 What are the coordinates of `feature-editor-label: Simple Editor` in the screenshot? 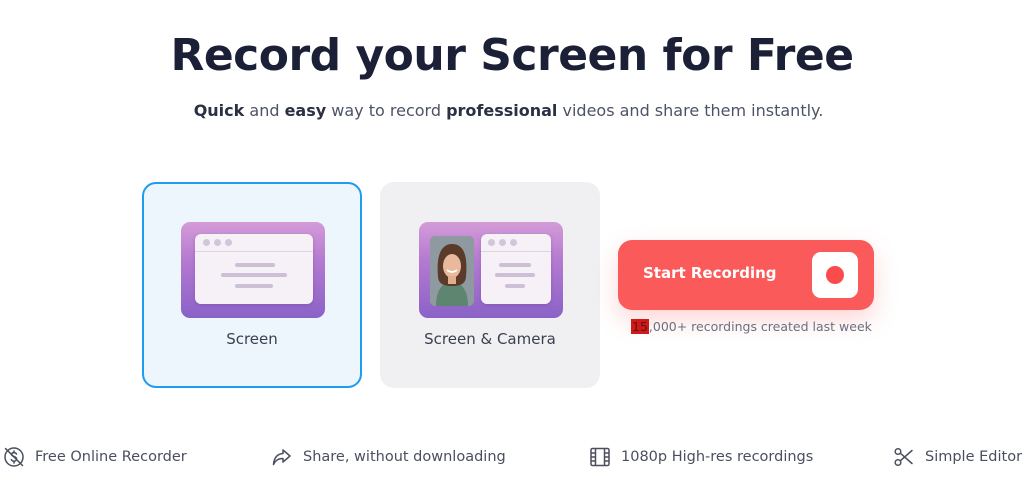 It's located at (974, 457).